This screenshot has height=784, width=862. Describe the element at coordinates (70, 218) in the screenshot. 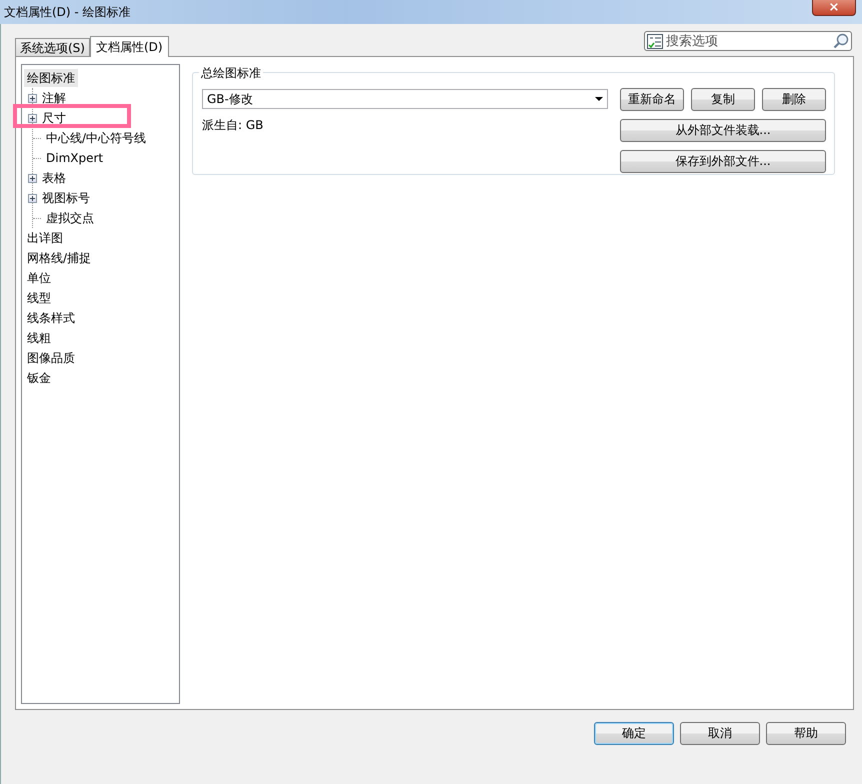

I see `tree-item: 虚拟交点` at that location.